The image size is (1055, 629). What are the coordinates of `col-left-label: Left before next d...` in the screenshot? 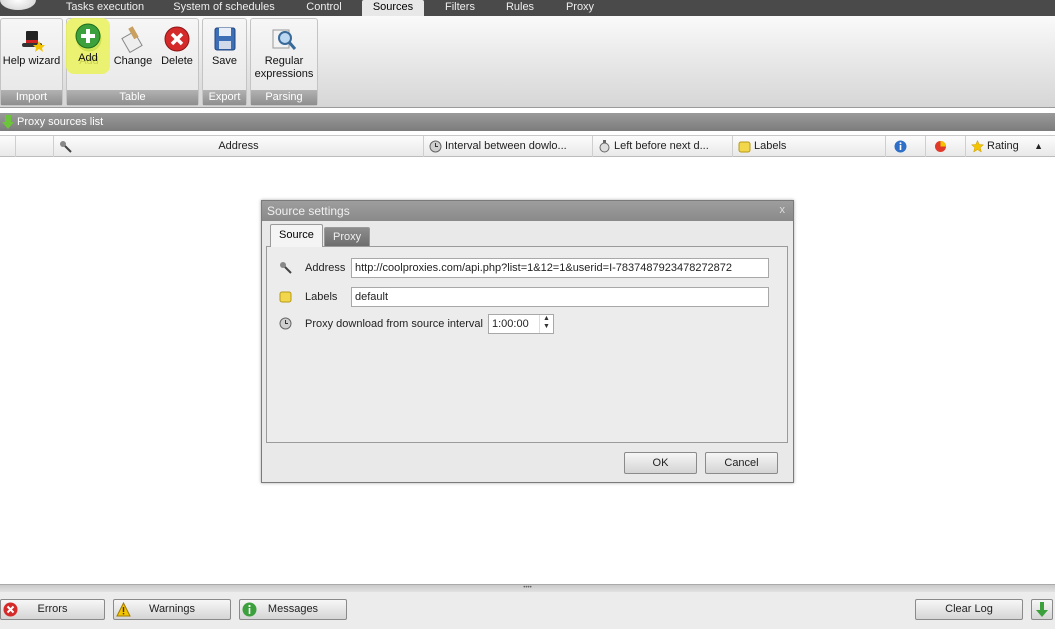 It's located at (661, 146).